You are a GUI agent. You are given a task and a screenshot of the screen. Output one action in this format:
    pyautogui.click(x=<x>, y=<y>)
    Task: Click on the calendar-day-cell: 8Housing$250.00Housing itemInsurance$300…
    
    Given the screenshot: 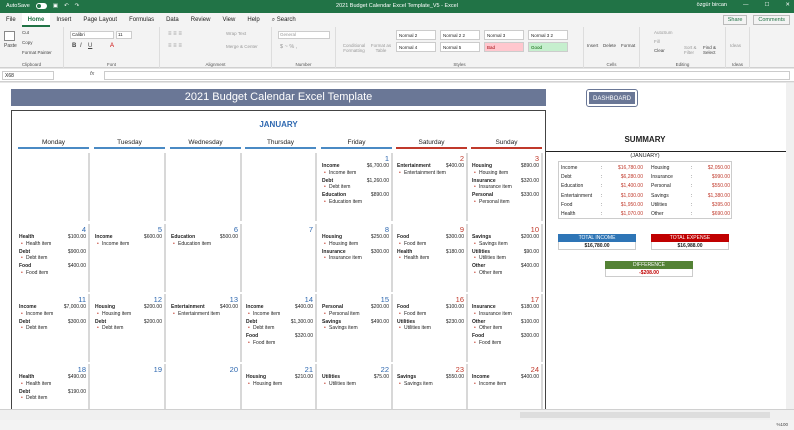 What is the action you would take?
    pyautogui.click(x=357, y=258)
    